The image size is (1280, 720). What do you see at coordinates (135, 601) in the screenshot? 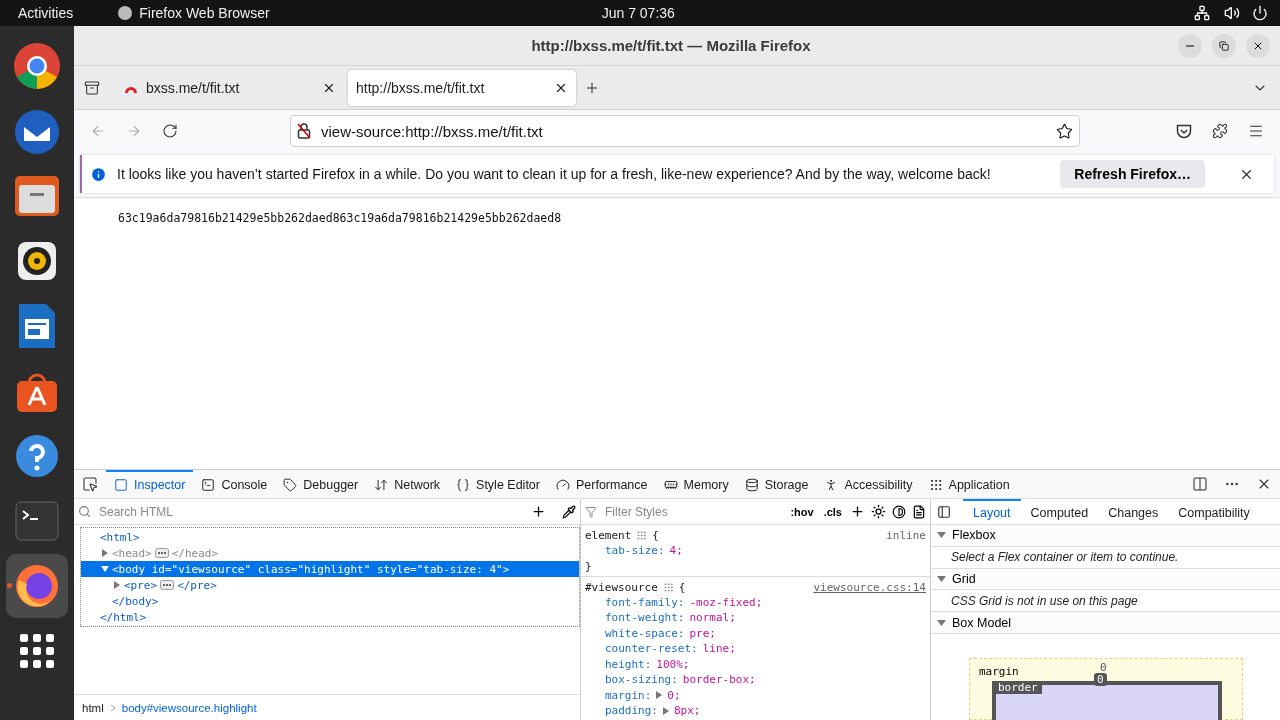
I see `html-tag: </body>` at bounding box center [135, 601].